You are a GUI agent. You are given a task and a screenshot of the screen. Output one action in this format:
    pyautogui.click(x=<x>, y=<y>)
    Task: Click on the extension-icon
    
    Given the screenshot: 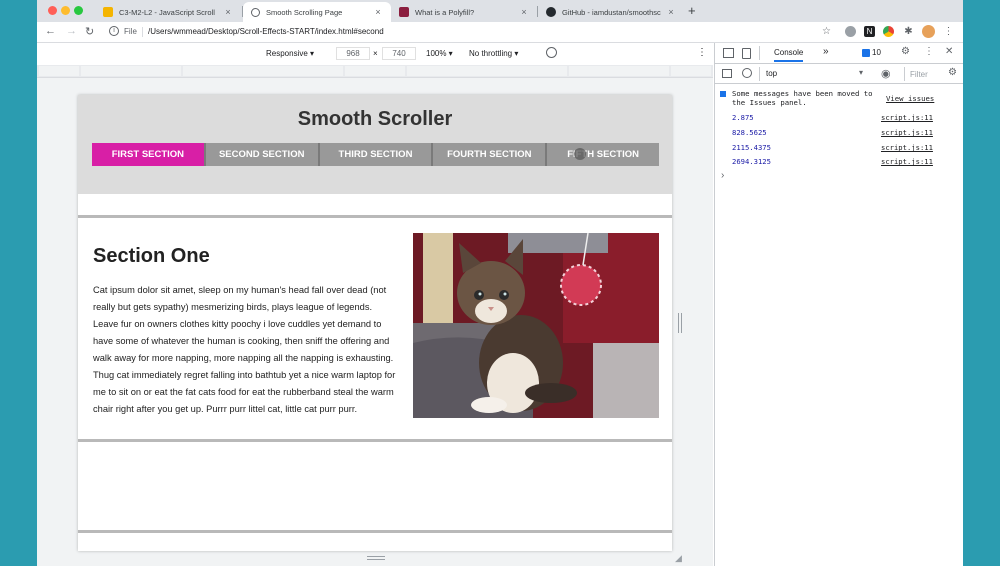 What is the action you would take?
    pyautogui.click(x=850, y=31)
    